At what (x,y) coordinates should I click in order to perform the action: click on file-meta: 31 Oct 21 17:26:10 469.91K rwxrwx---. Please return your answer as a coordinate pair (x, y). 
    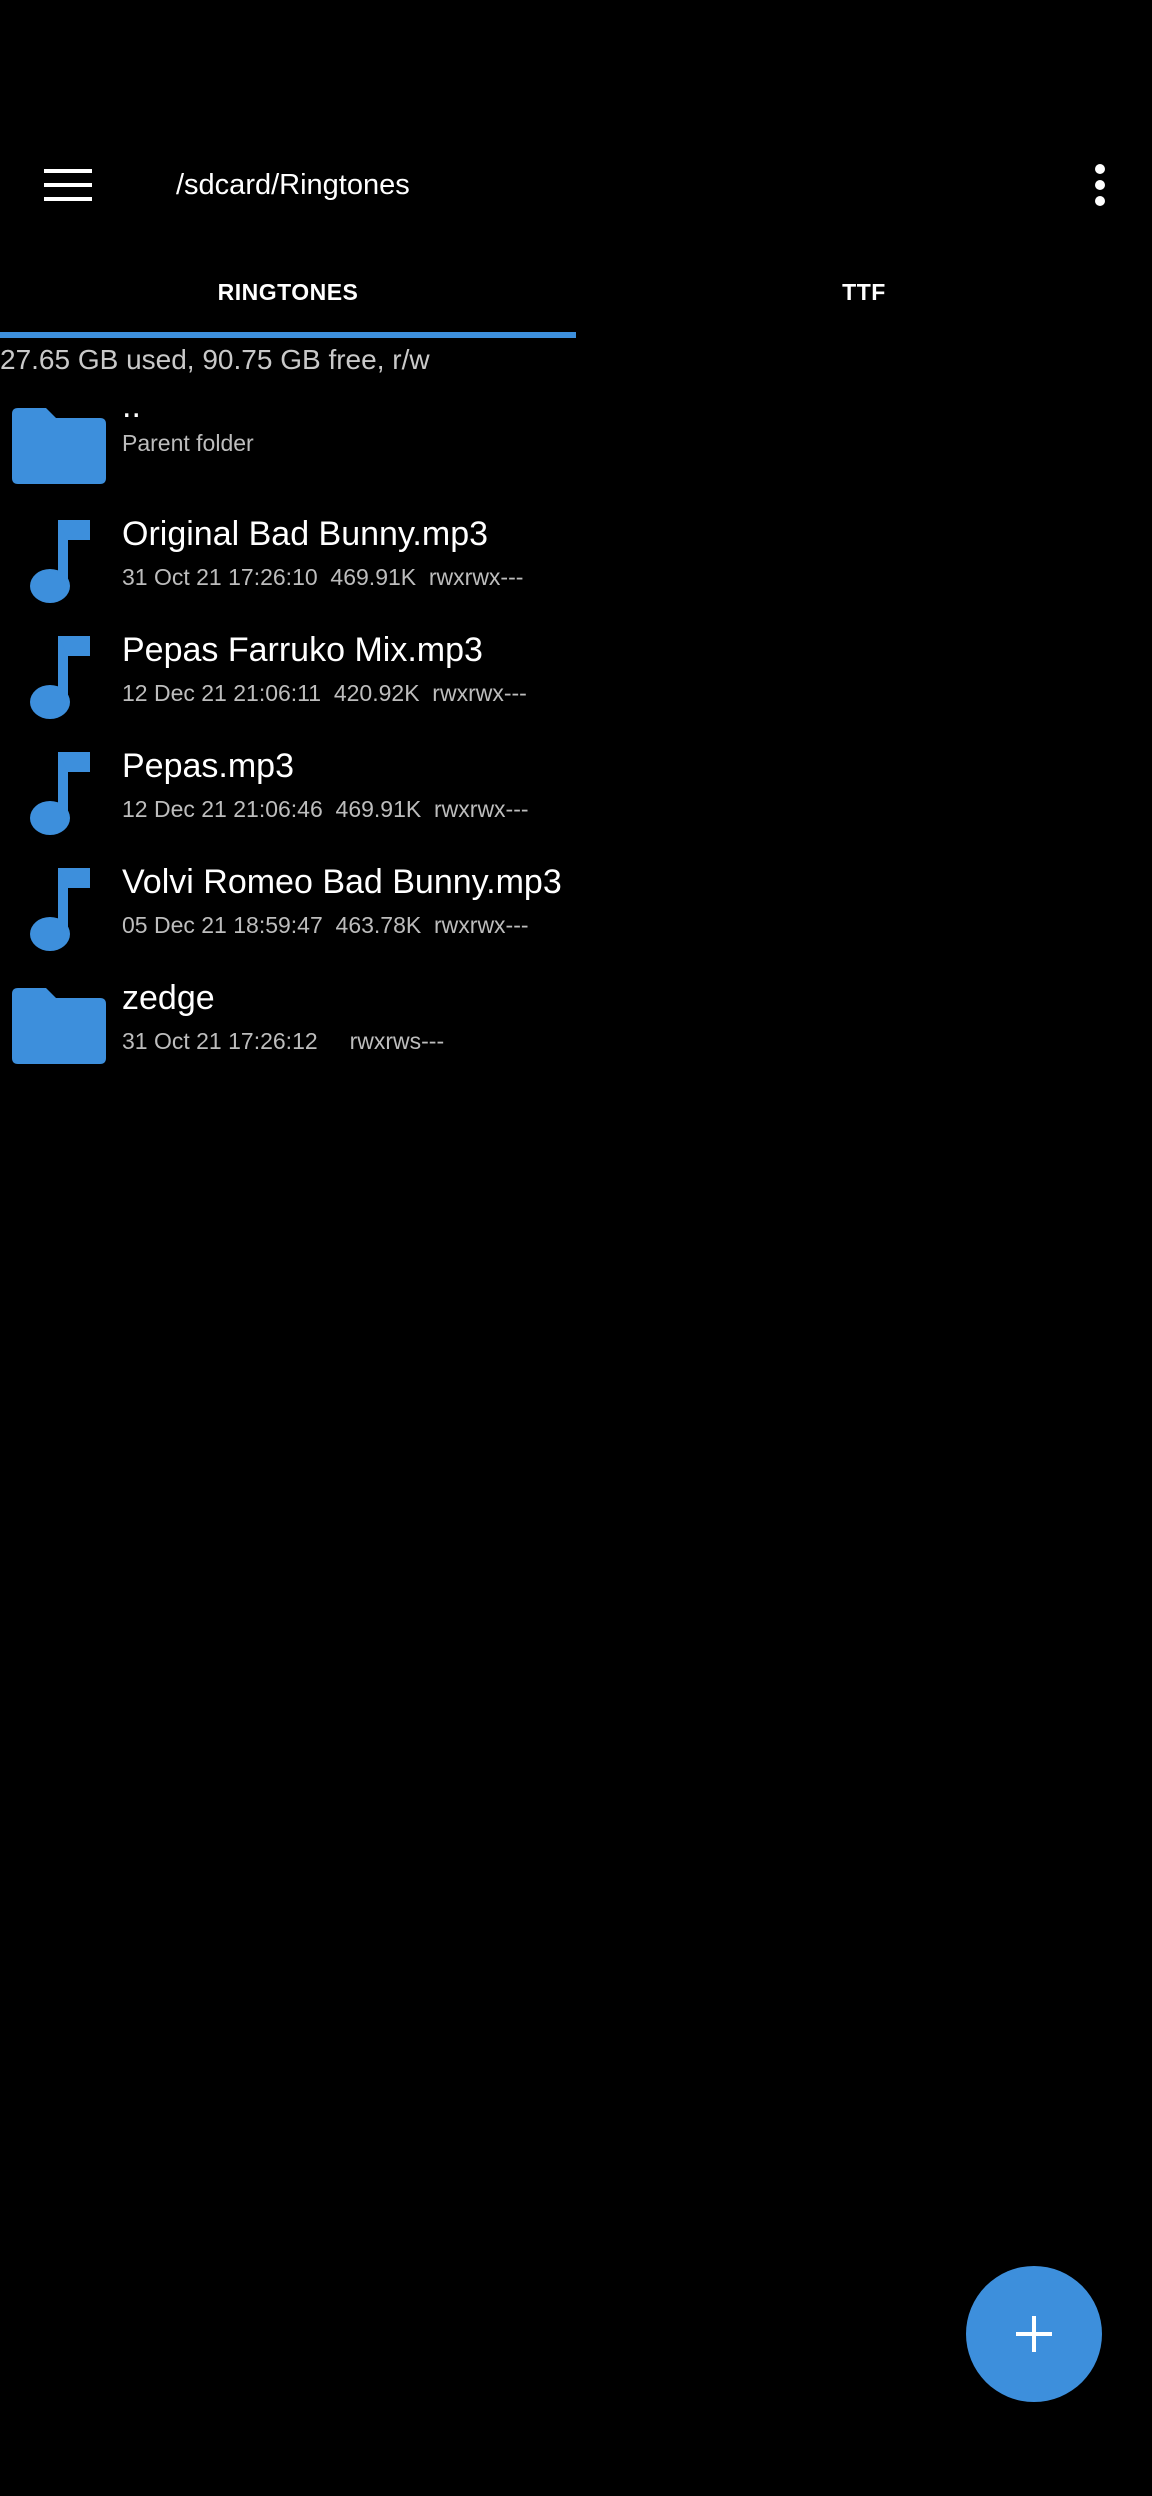
    Looking at the image, I should click on (323, 577).